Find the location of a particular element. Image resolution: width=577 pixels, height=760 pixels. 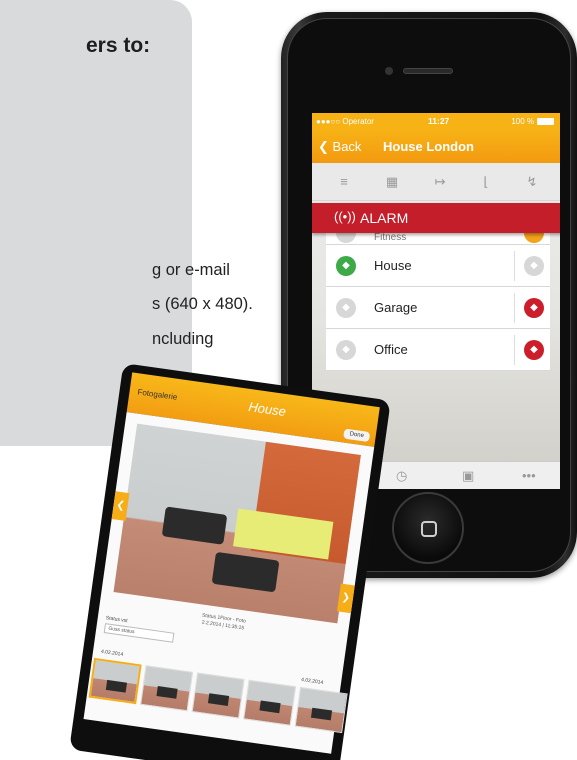

info-line-3: ncluding is located at coordinates (183, 339).